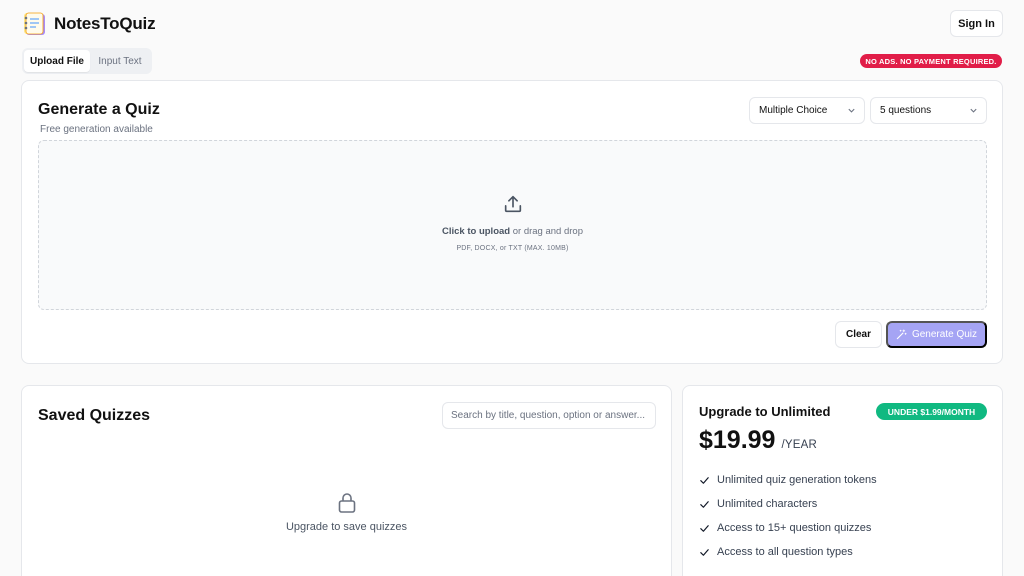  Describe the element at coordinates (931, 411) in the screenshot. I see `upgrade-price-badge: UNDER $1.99/MONTH` at that location.